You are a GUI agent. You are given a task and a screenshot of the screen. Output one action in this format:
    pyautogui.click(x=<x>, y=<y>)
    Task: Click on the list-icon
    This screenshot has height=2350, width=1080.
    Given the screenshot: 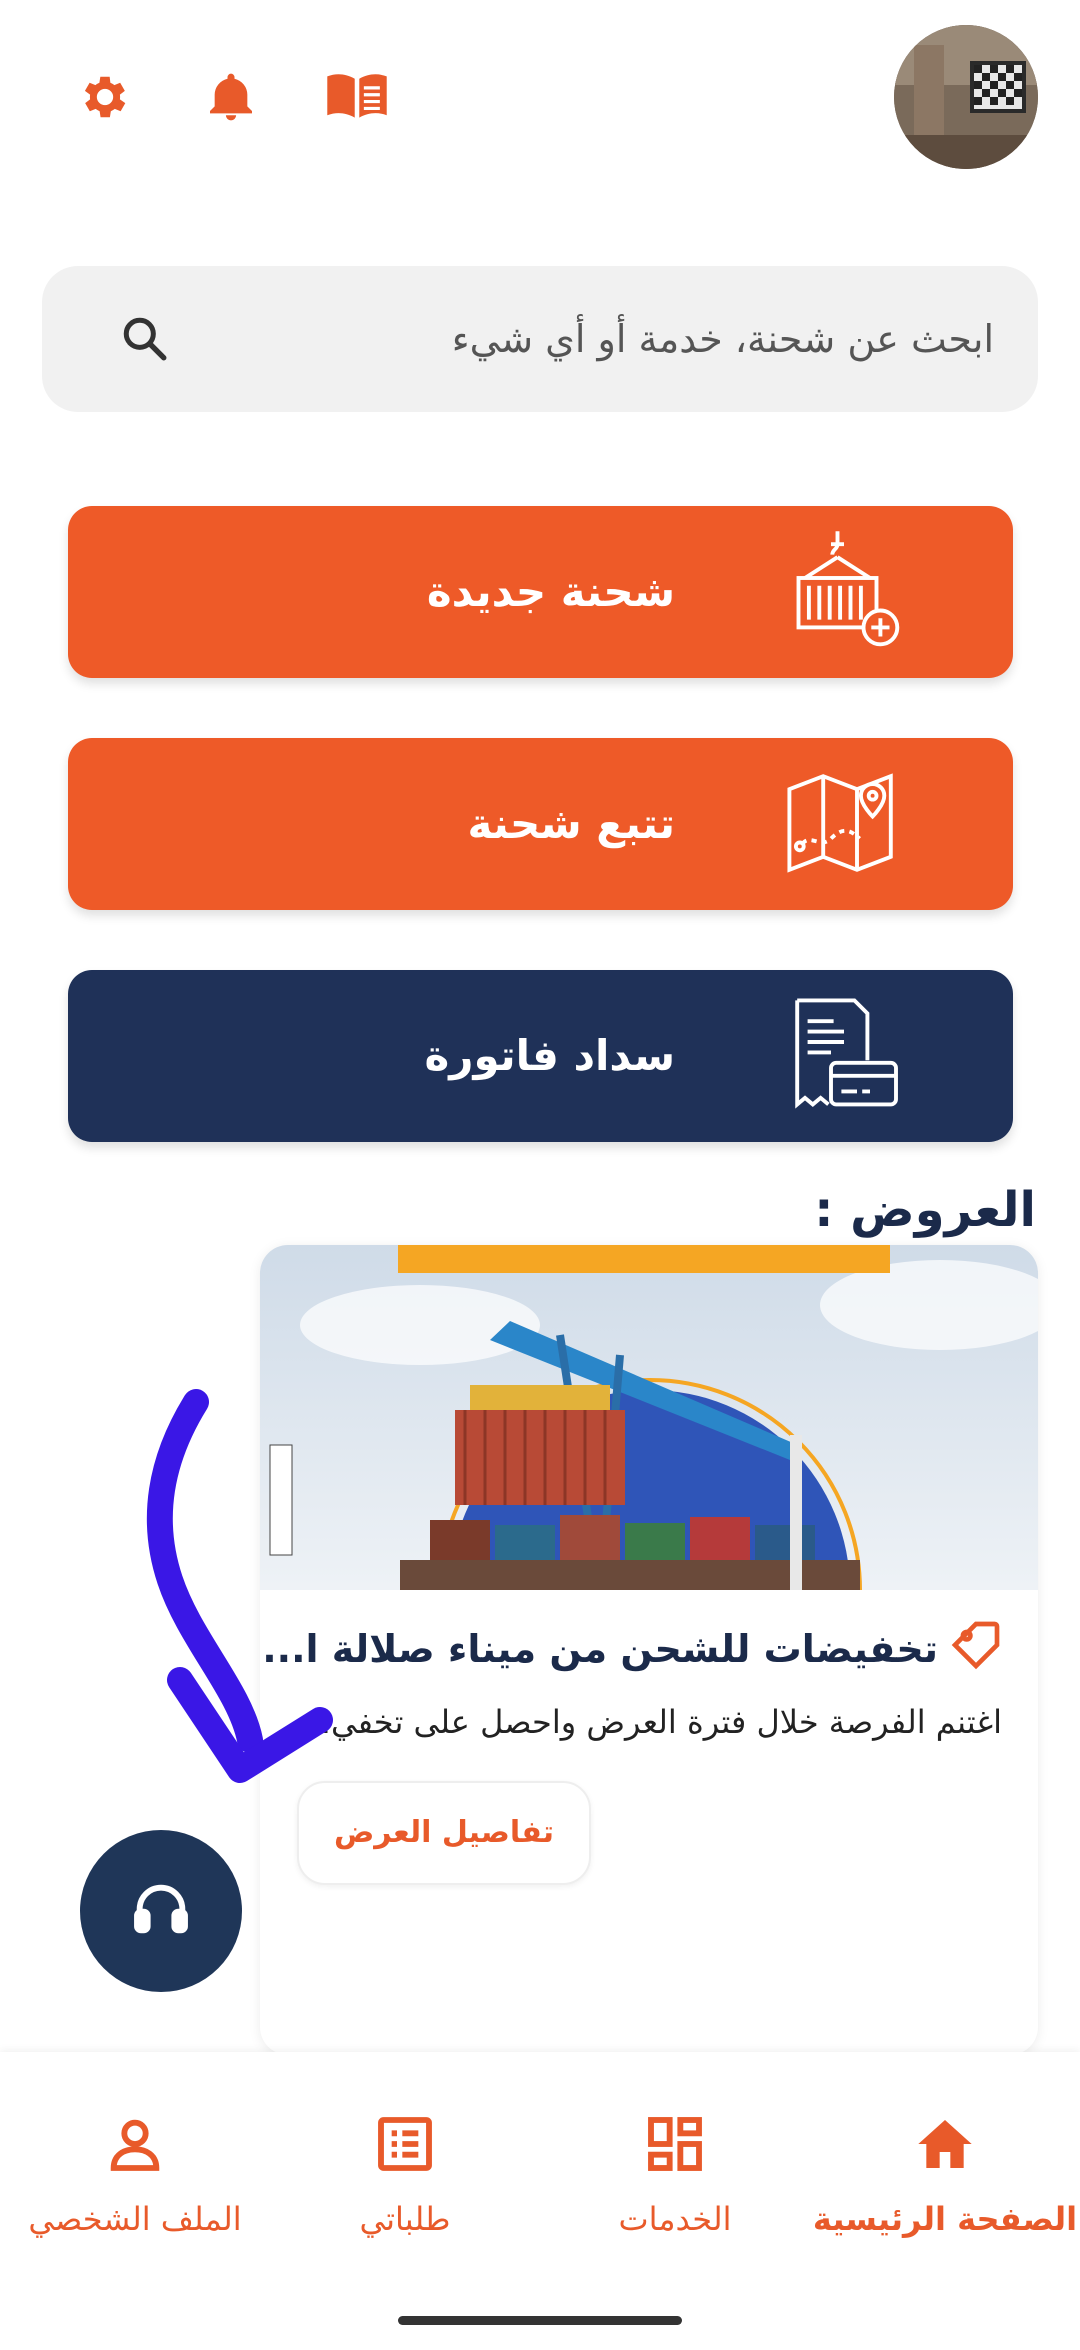 What is the action you would take?
    pyautogui.click(x=405, y=2144)
    